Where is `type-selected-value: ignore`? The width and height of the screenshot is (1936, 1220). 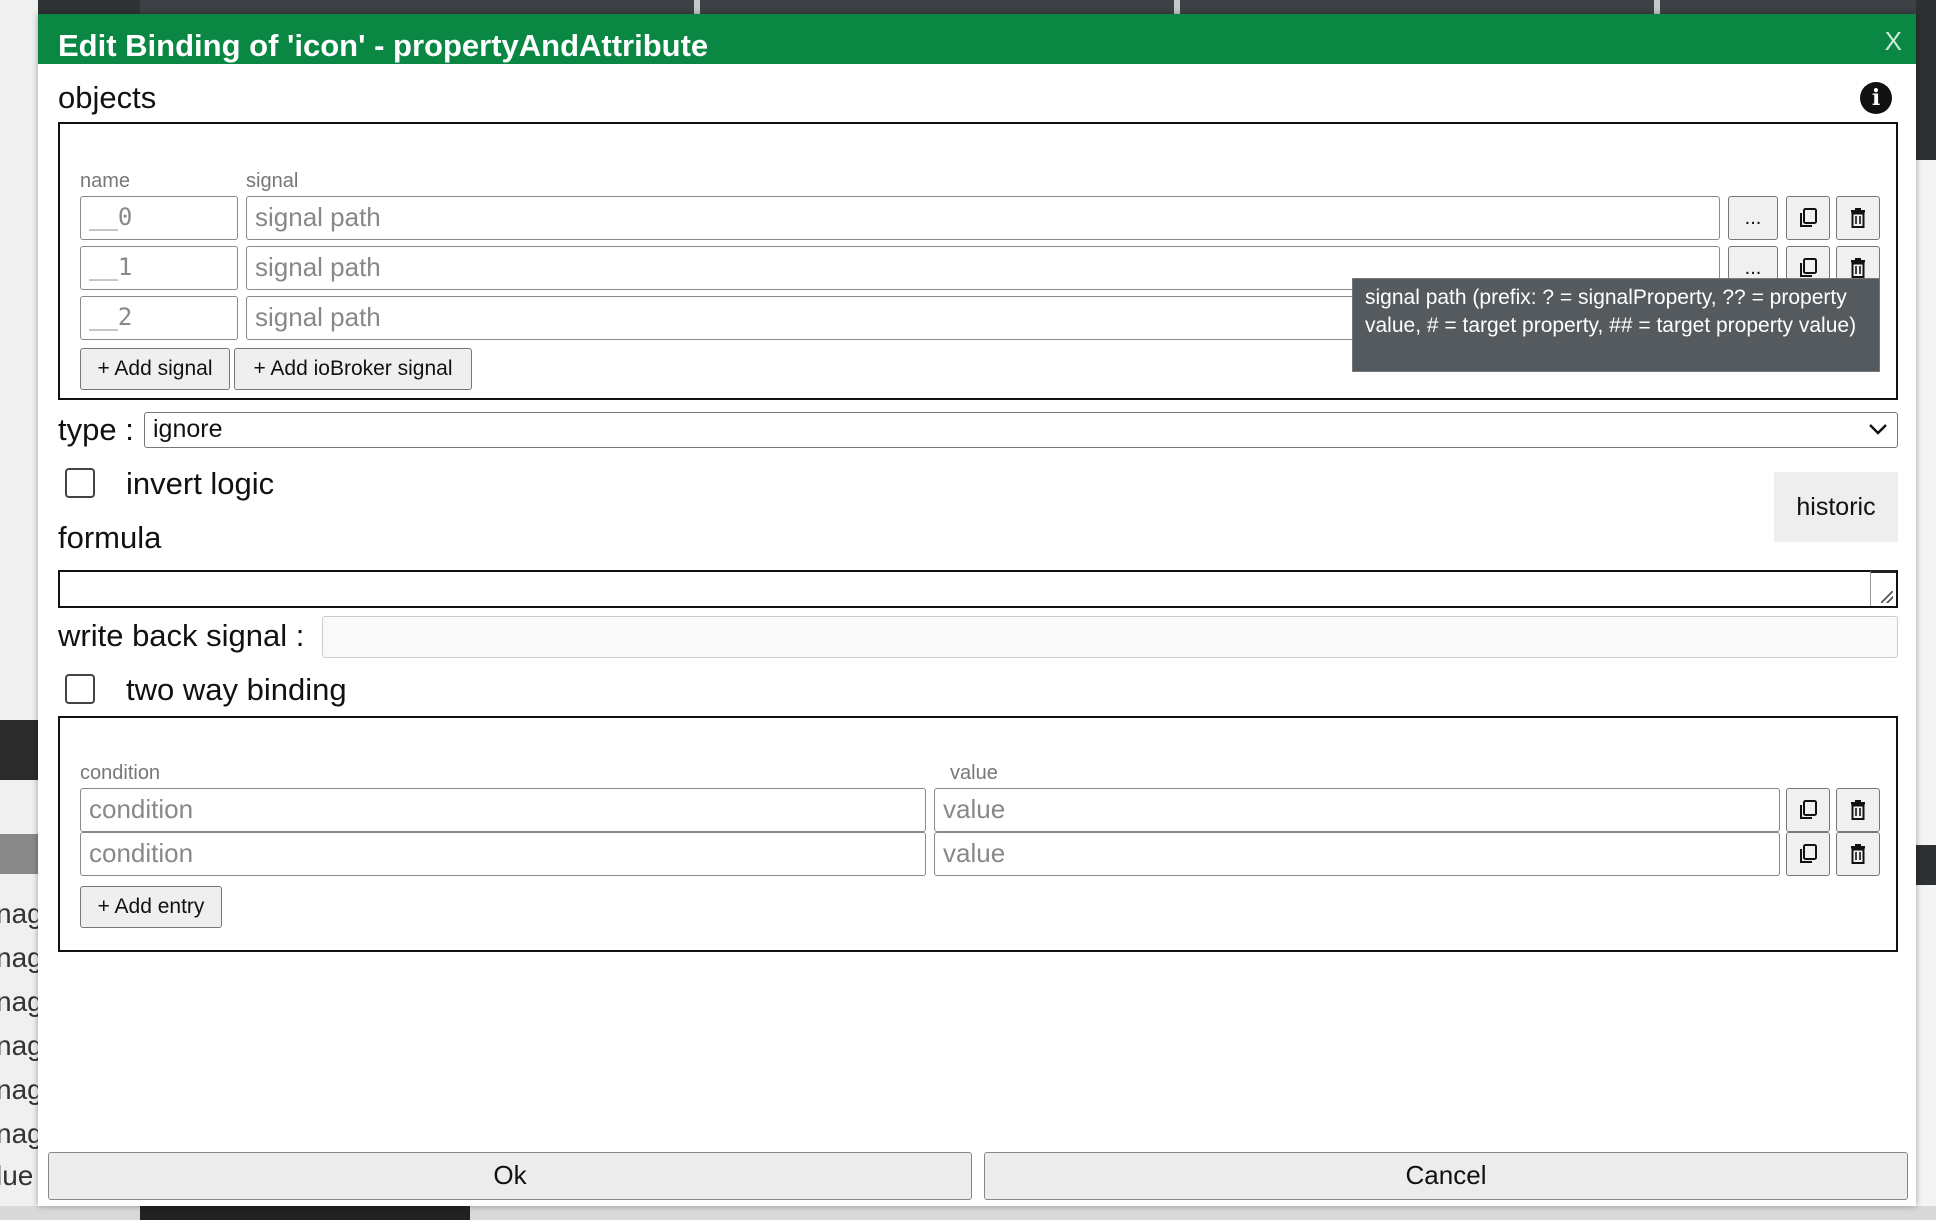
type-selected-value: ignore is located at coordinates (188, 429).